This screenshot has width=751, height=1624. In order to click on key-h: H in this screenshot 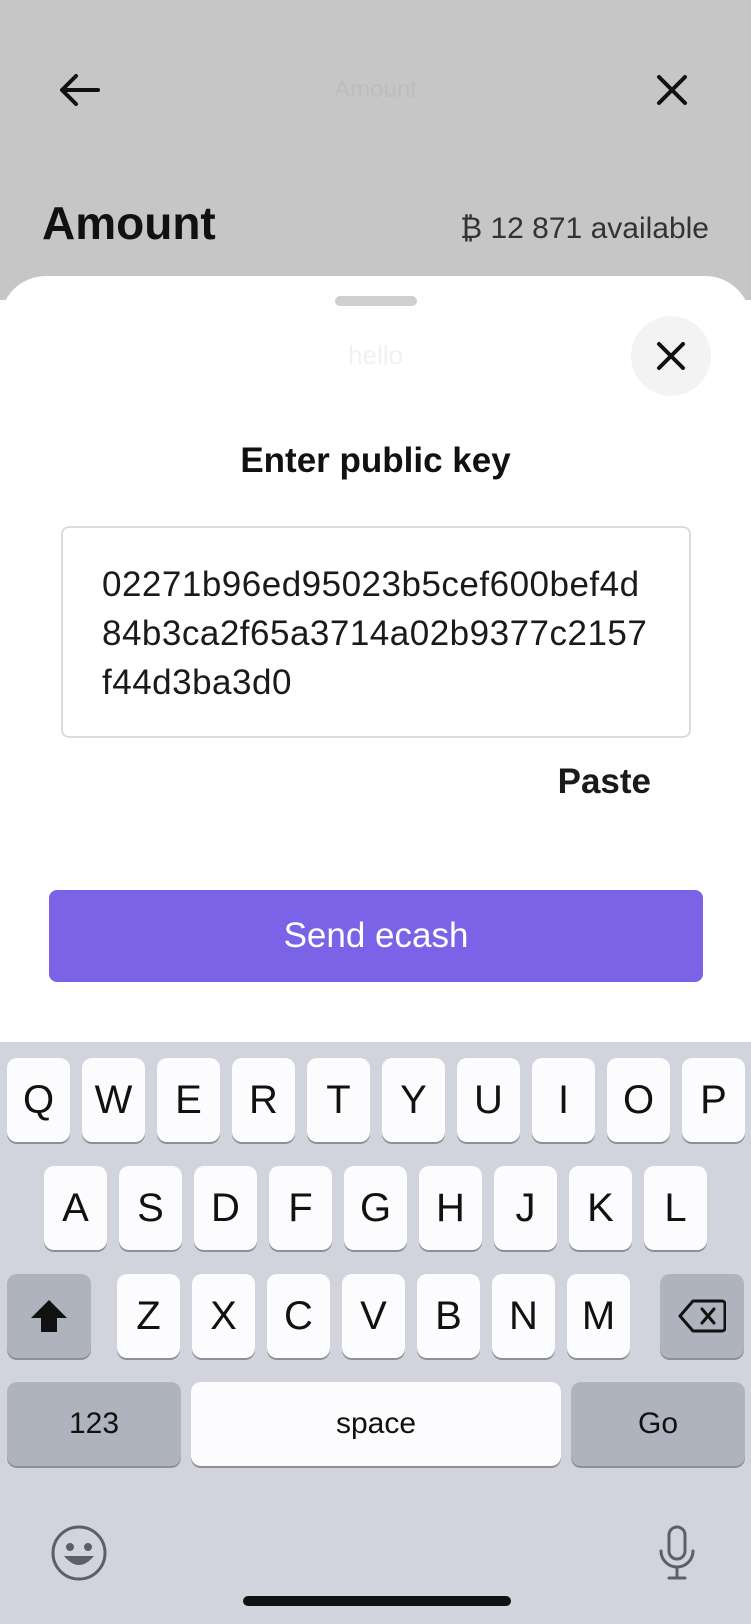, I will do `click(450, 1208)`.